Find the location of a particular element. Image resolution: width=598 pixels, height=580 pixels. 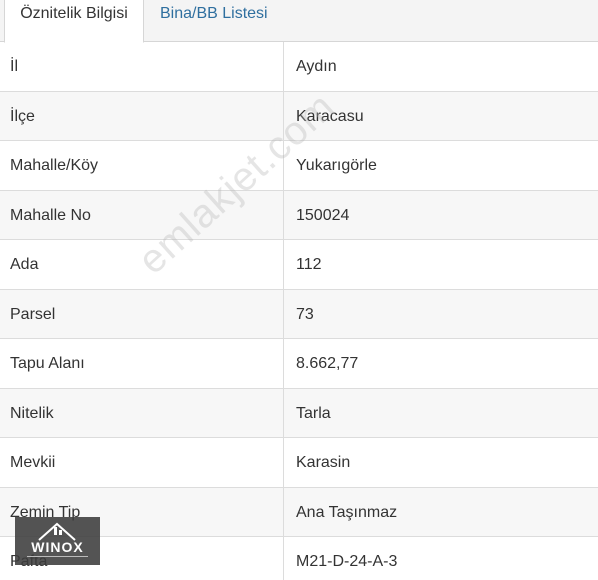

table-row-mahalle-no: Mahalle No 150024 is located at coordinates (299, 215).